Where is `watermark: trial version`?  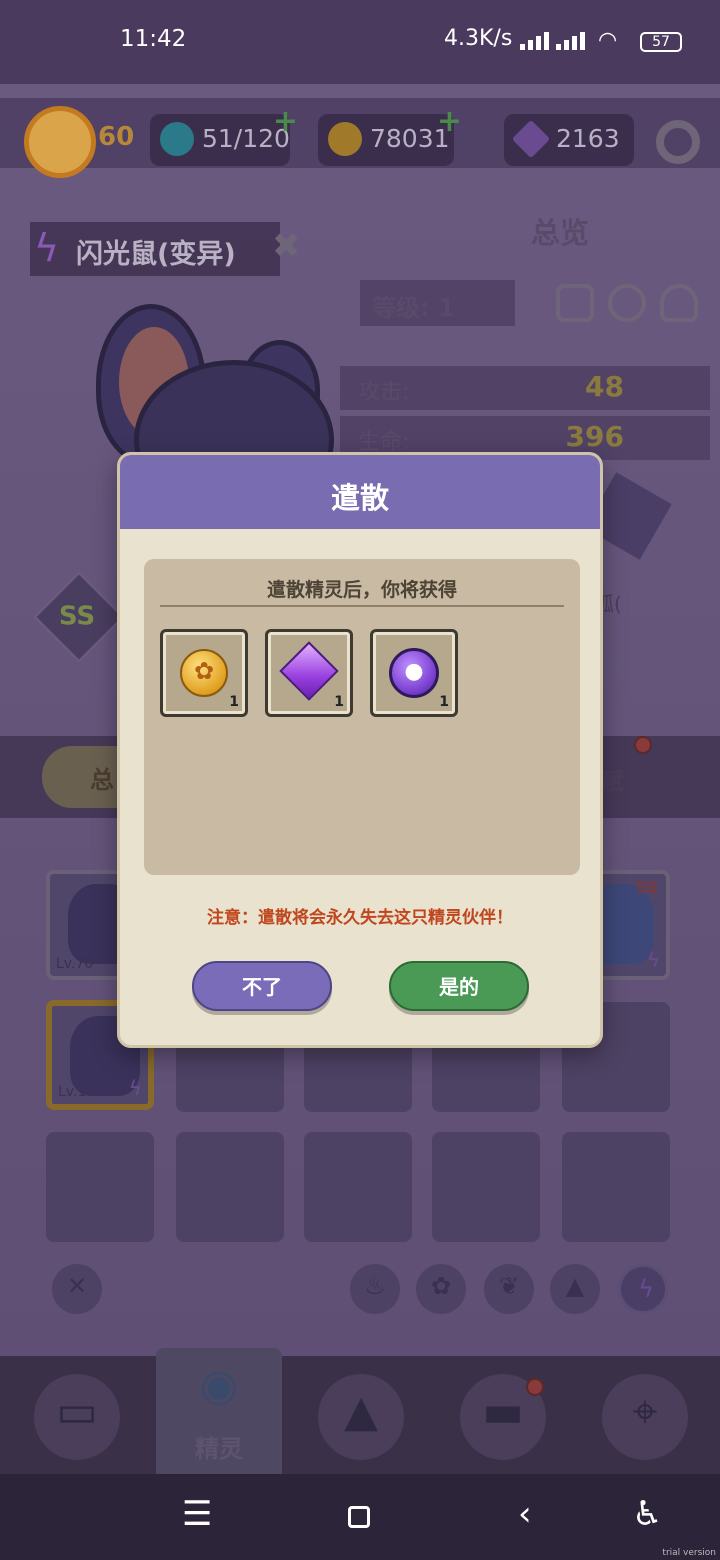
watermark: trial version is located at coordinates (689, 1553).